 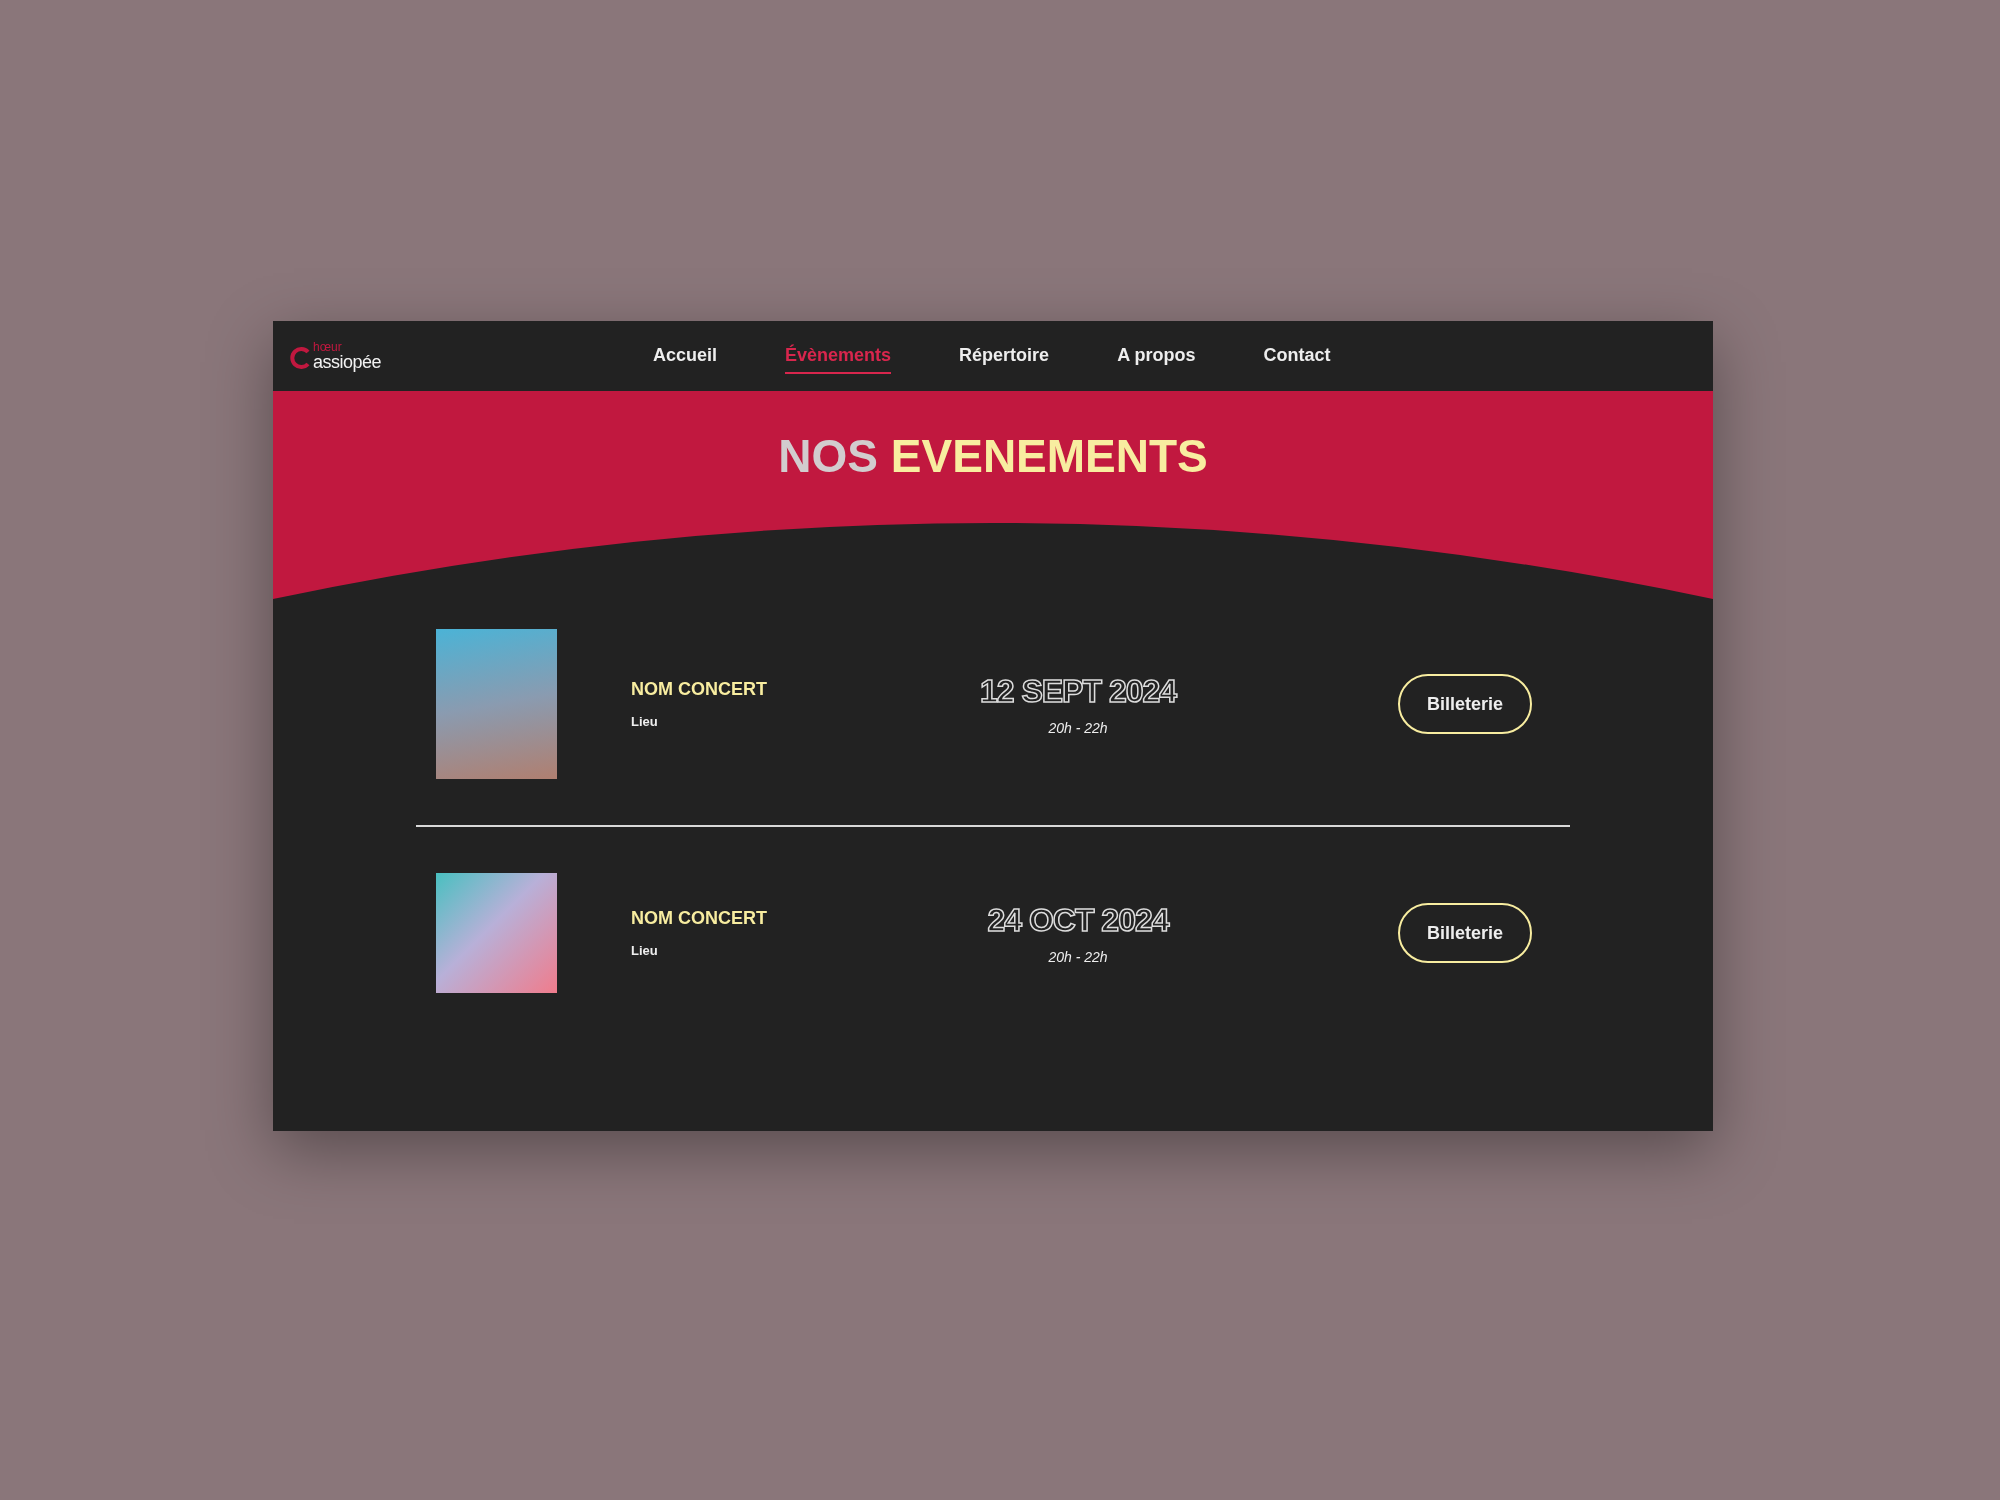 What do you see at coordinates (1049, 456) in the screenshot?
I see `page-title: EVENEMENTS` at bounding box center [1049, 456].